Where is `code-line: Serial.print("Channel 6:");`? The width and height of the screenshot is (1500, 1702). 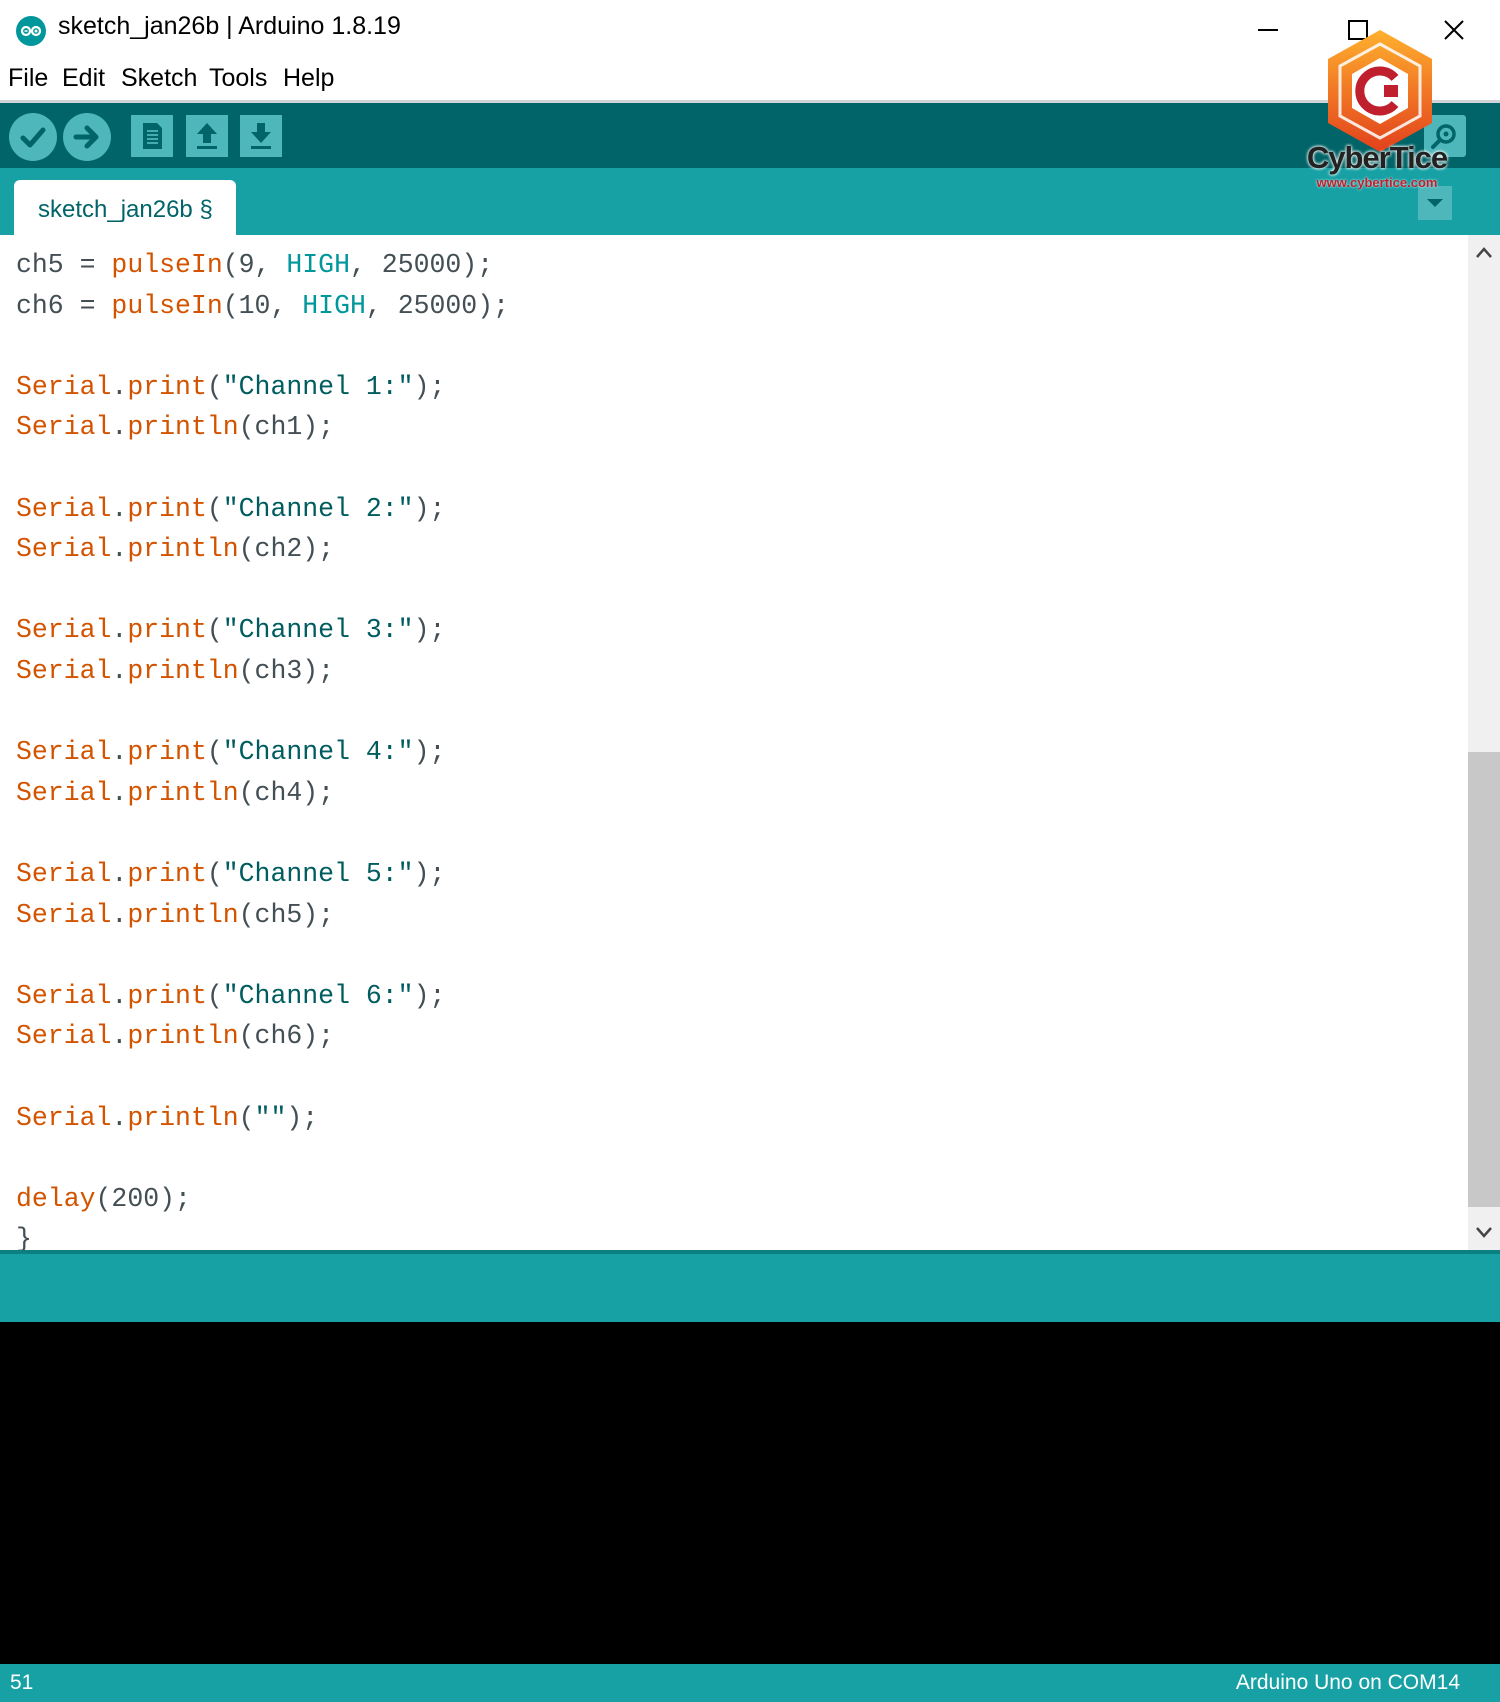 code-line: Serial.print("Channel 6:"); is located at coordinates (230, 1001).